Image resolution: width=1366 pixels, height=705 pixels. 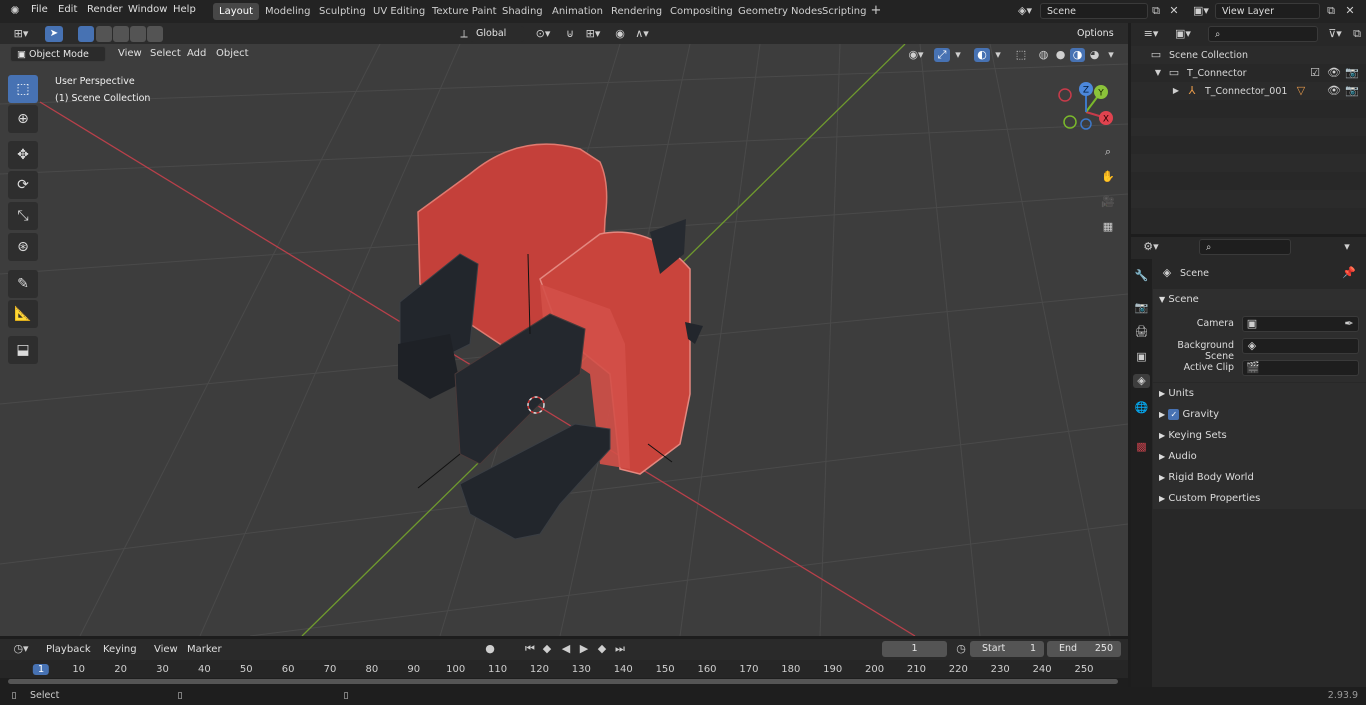 What do you see at coordinates (68, 649) in the screenshot?
I see `timeline-menu-playback: Playback` at bounding box center [68, 649].